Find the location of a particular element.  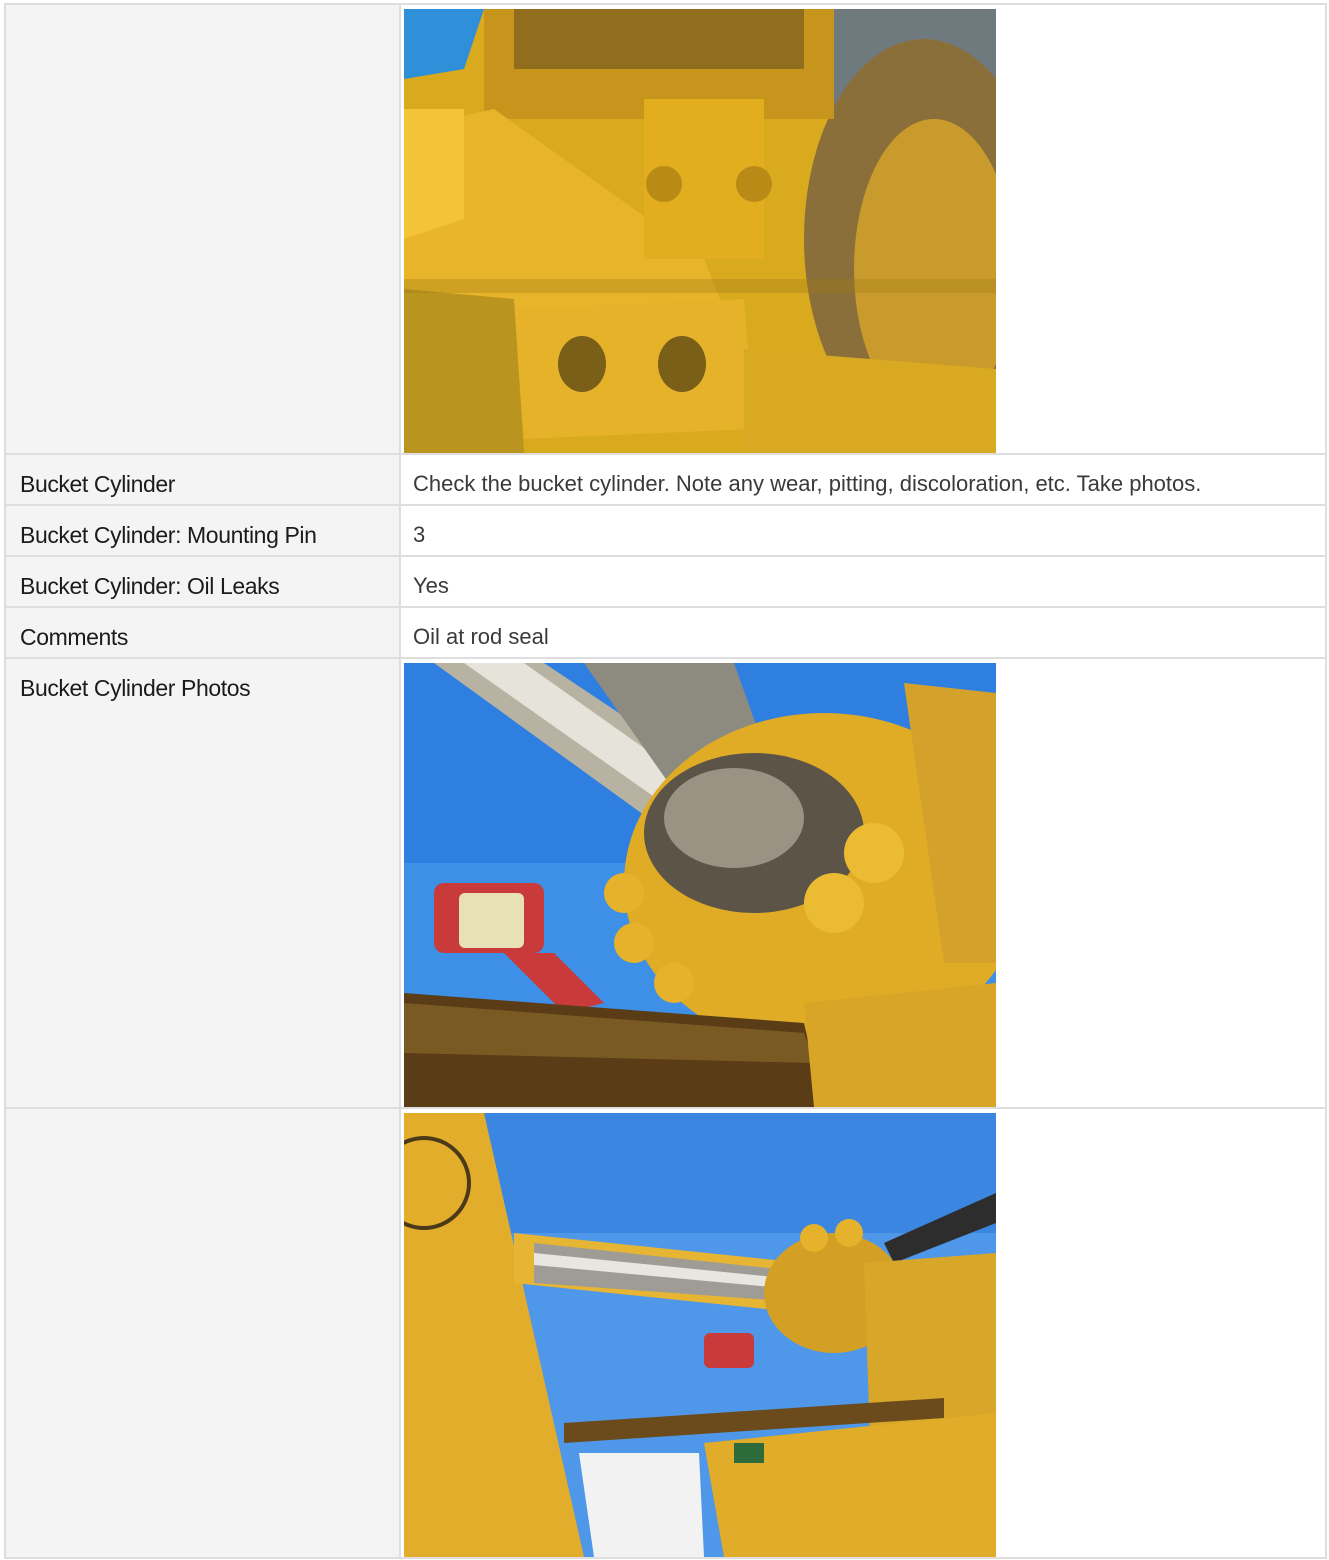

row-value: 3 is located at coordinates (863, 530).